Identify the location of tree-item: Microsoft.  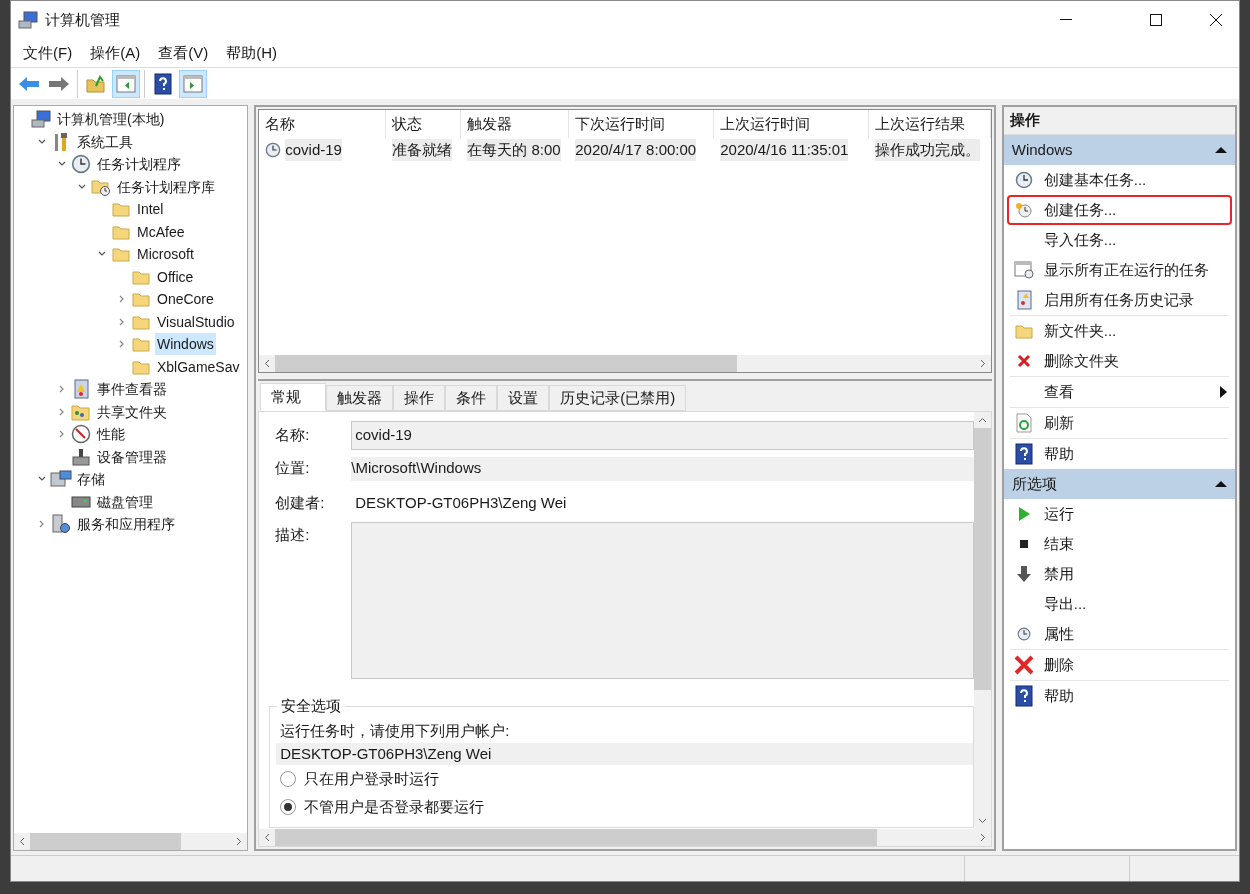
(165, 254).